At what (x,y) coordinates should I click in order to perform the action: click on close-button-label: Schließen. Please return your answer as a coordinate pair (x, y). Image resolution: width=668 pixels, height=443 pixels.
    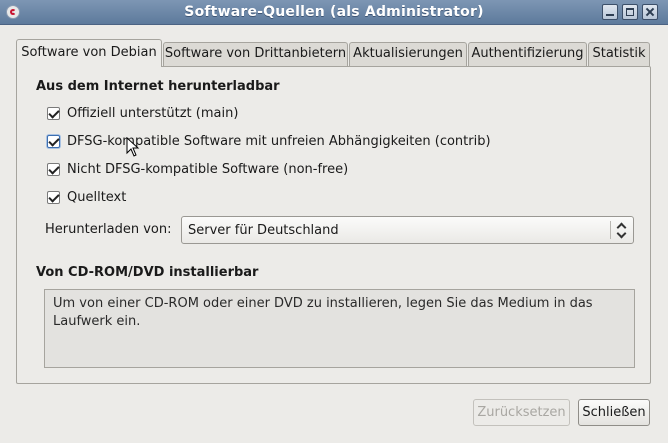
    Looking at the image, I should click on (614, 412).